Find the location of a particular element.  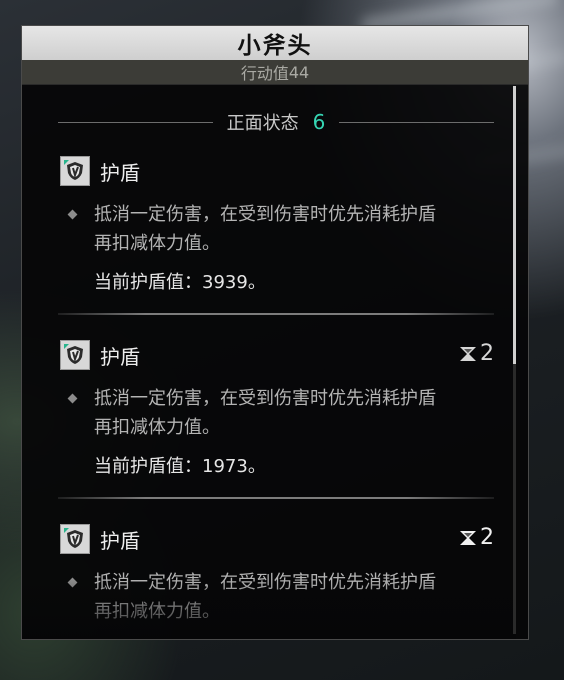

shield-value-line: 当前护盾值：3939。 is located at coordinates (180, 281).